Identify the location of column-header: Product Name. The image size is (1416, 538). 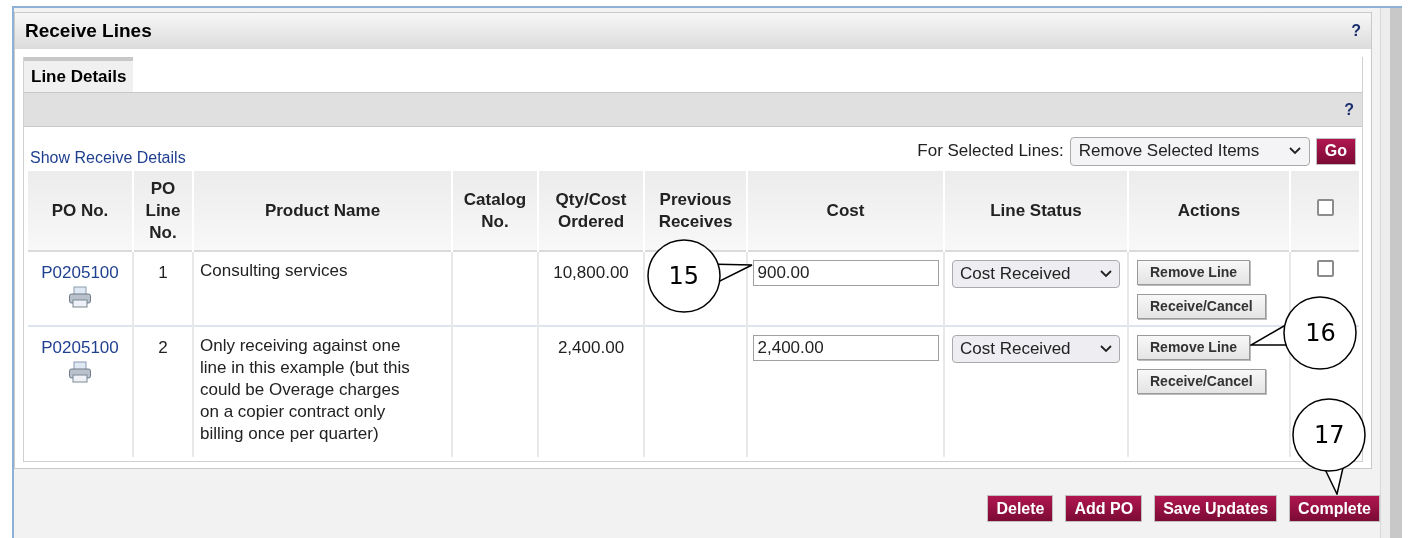
(322, 211).